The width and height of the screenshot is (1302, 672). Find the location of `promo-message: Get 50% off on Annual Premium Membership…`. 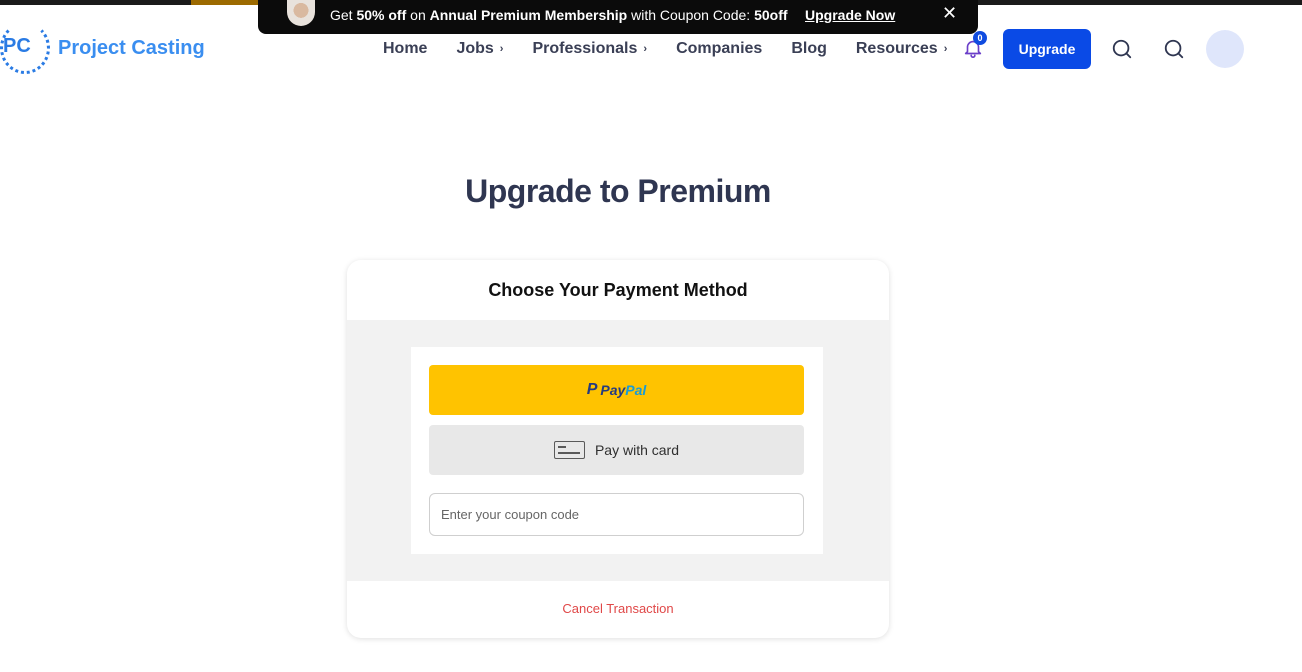

promo-message: Get 50% off on Annual Premium Membership… is located at coordinates (559, 15).